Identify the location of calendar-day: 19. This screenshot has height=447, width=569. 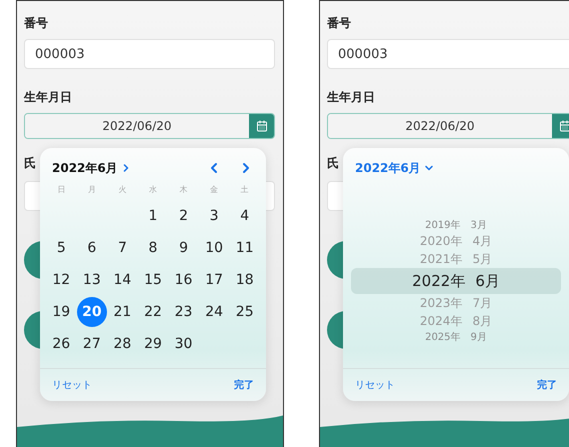
(61, 312).